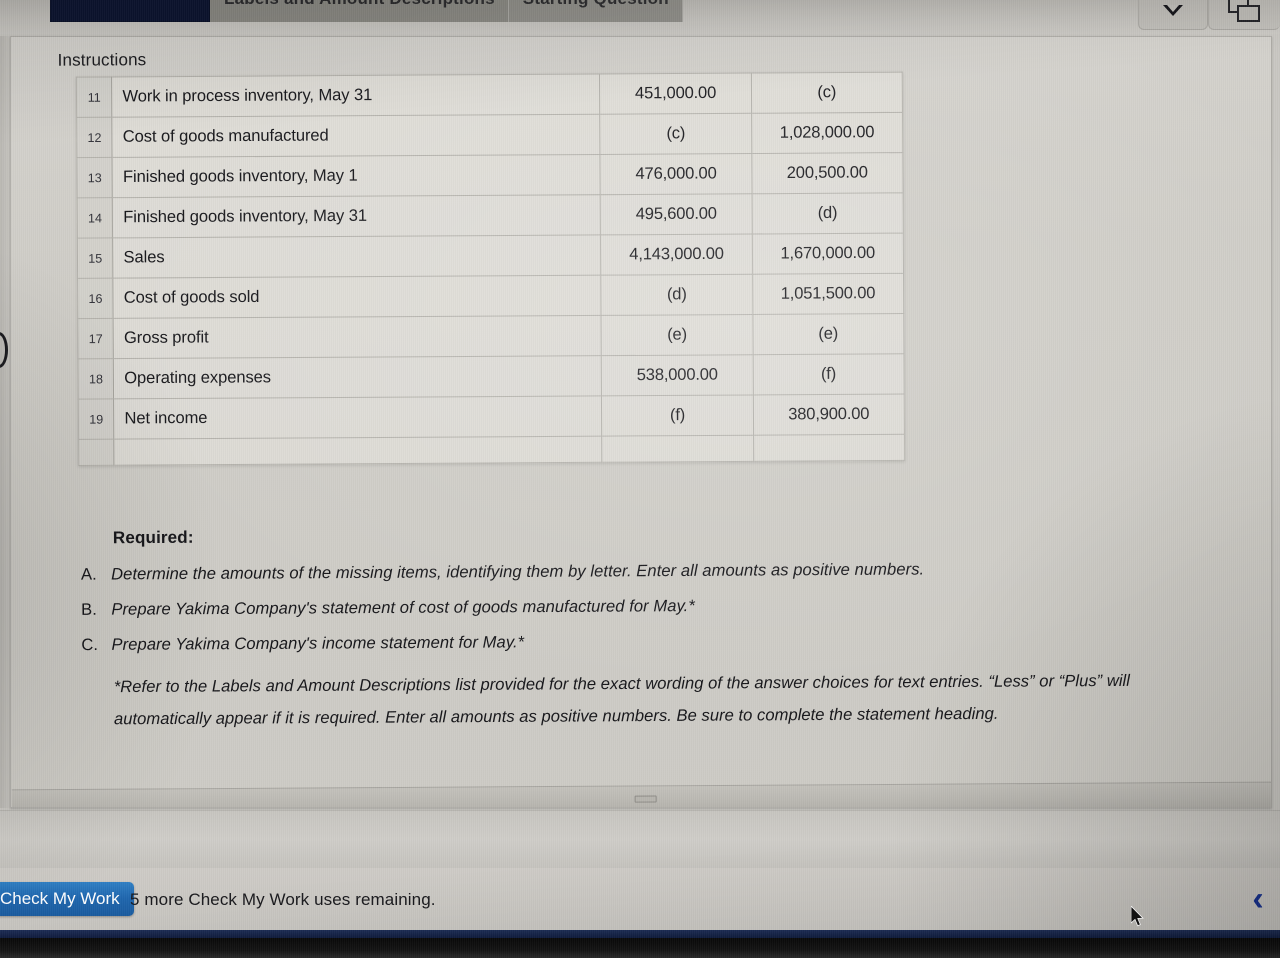  I want to click on table-row: 17 Gross profit (e) (e), so click(490, 336).